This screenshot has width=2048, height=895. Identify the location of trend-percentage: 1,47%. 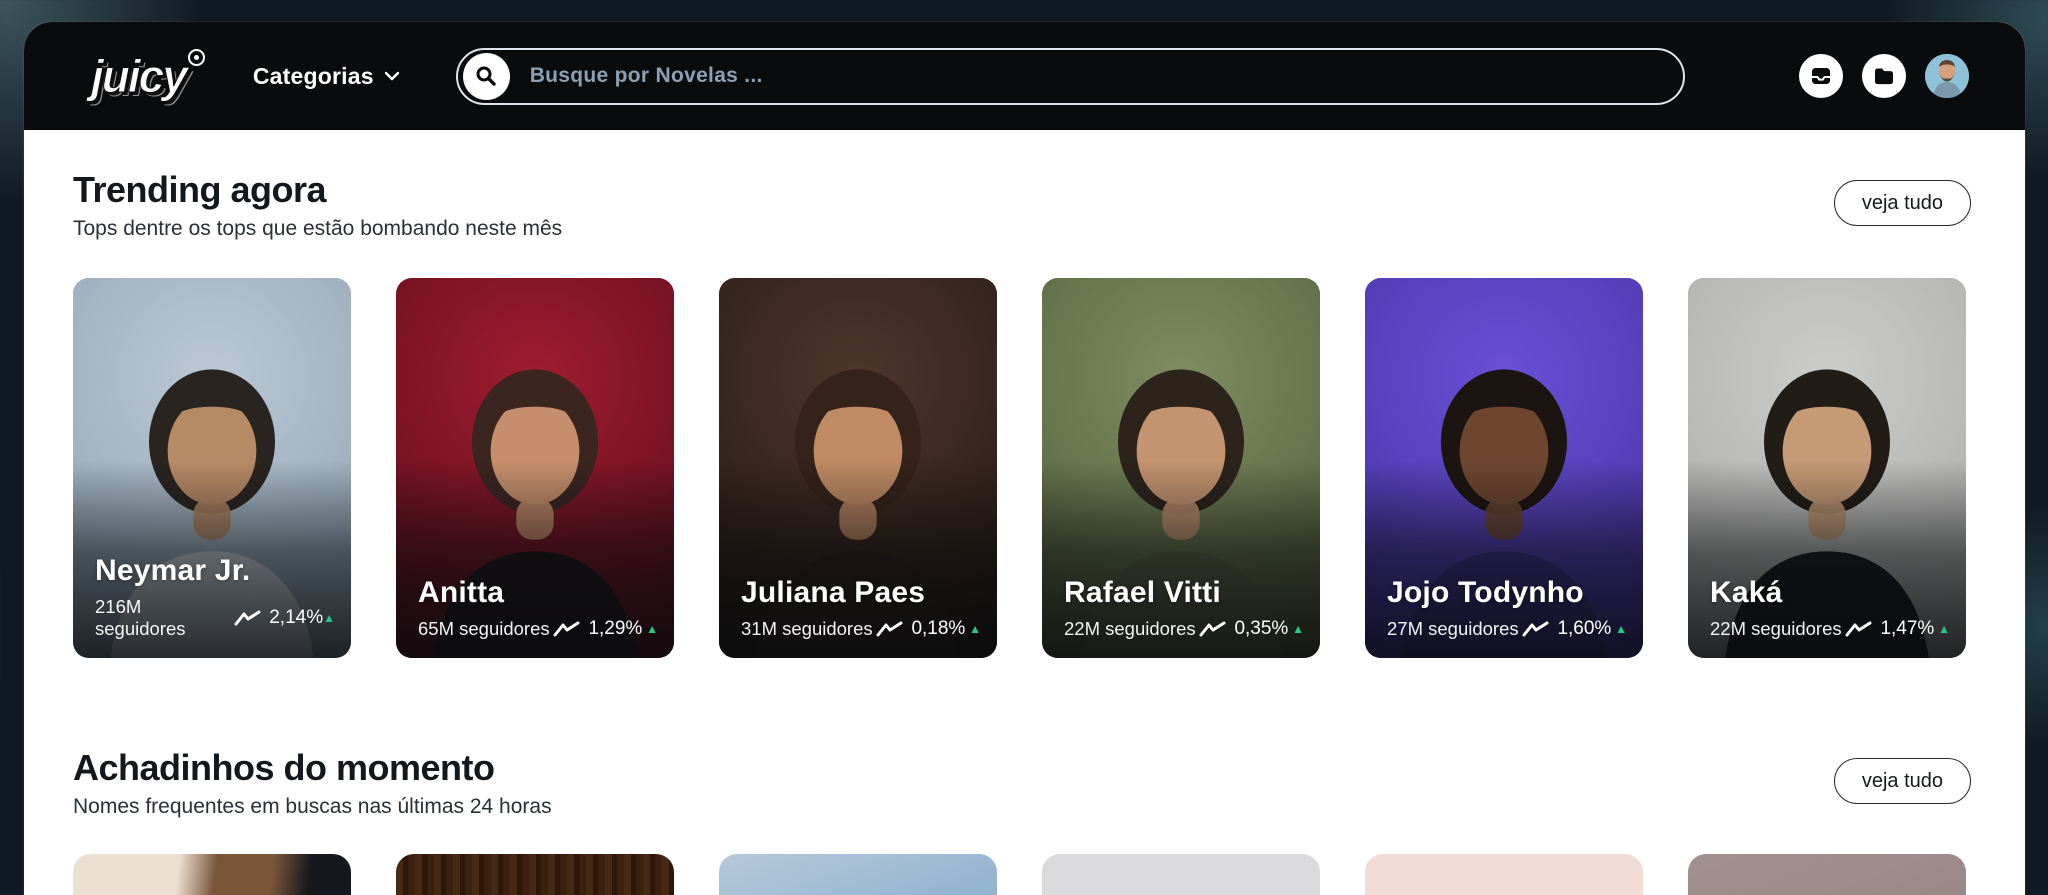
(1907, 629).